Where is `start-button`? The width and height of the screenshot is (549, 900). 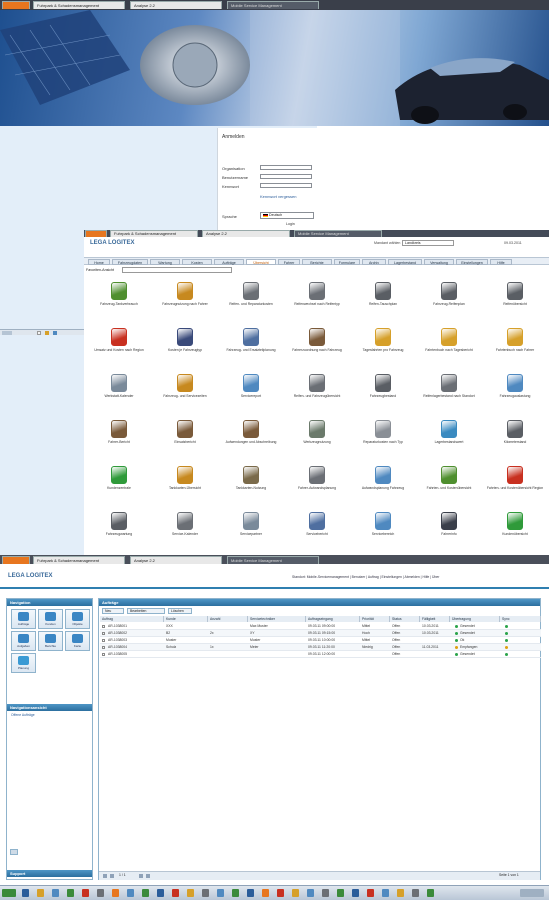
start-button is located at coordinates (9, 893).